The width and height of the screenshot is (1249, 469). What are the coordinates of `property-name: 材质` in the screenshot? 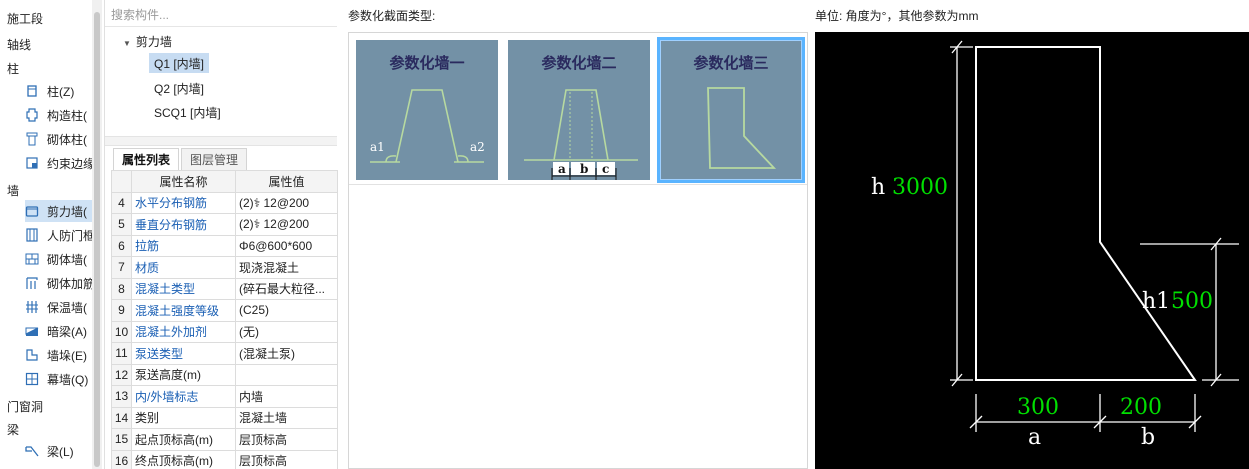 It's located at (183, 267).